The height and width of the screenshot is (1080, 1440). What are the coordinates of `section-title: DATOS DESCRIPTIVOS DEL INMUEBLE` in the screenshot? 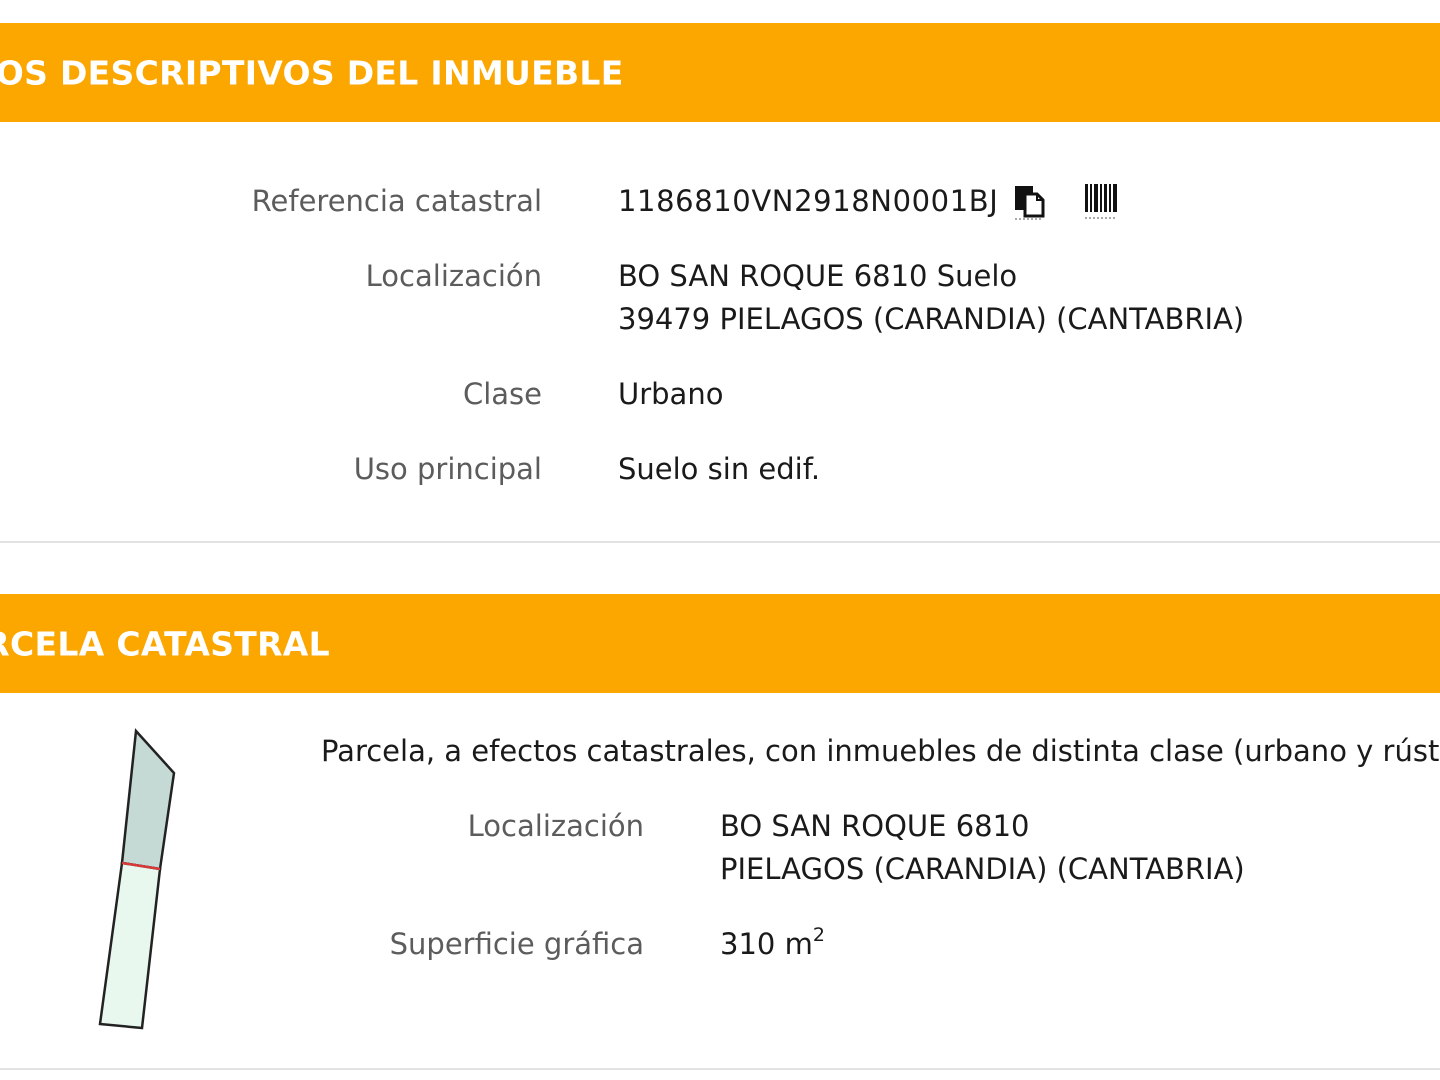 It's located at (312, 72).